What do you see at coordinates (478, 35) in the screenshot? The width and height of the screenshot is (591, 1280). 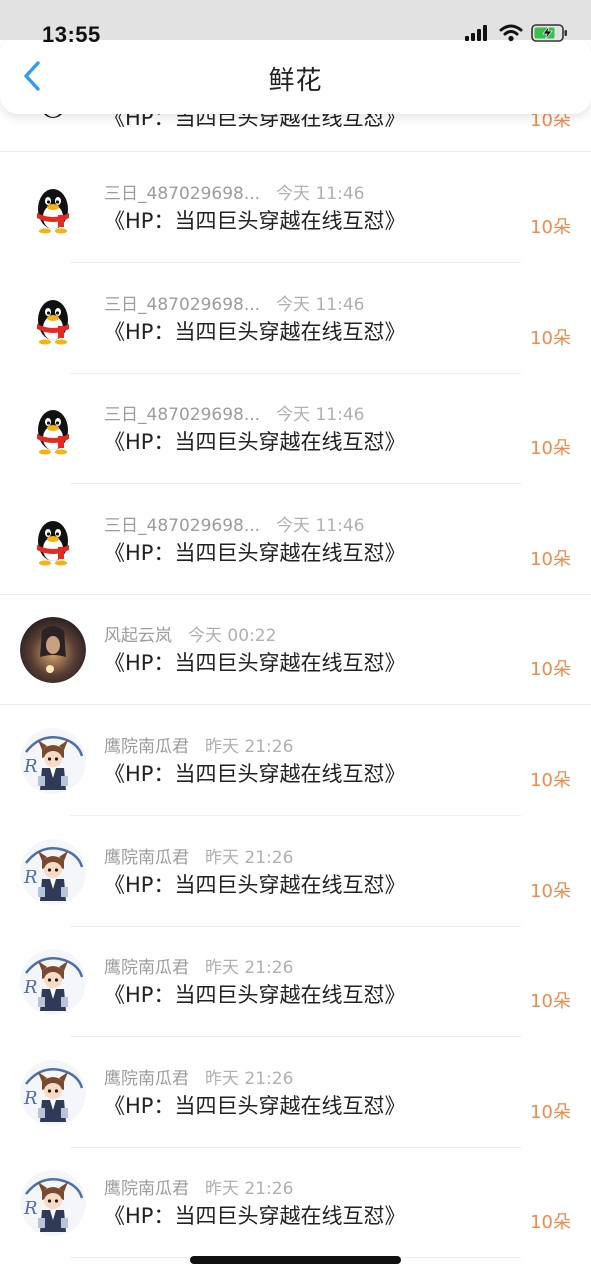 I see `cellular-signal-icon` at bounding box center [478, 35].